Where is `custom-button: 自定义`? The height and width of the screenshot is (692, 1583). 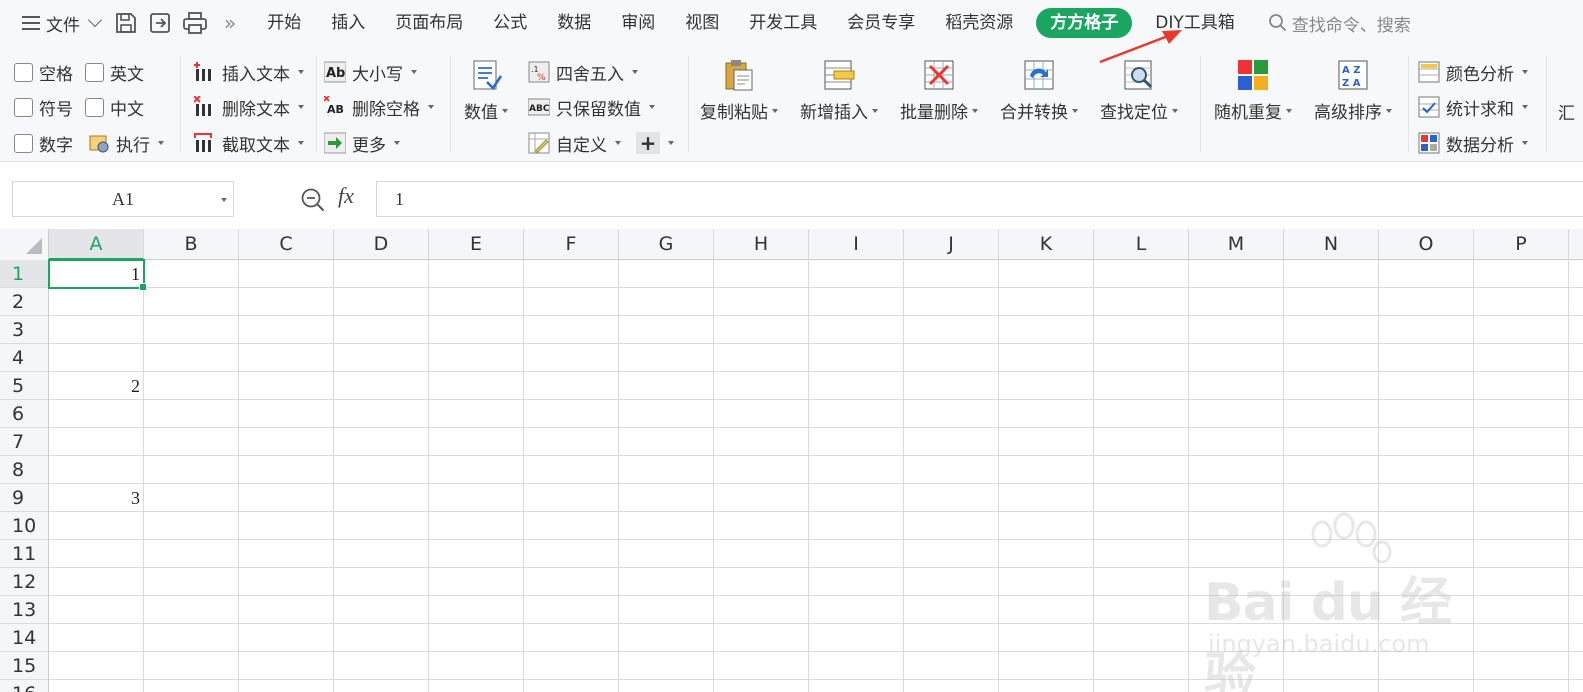 custom-button: 自定义 is located at coordinates (574, 143).